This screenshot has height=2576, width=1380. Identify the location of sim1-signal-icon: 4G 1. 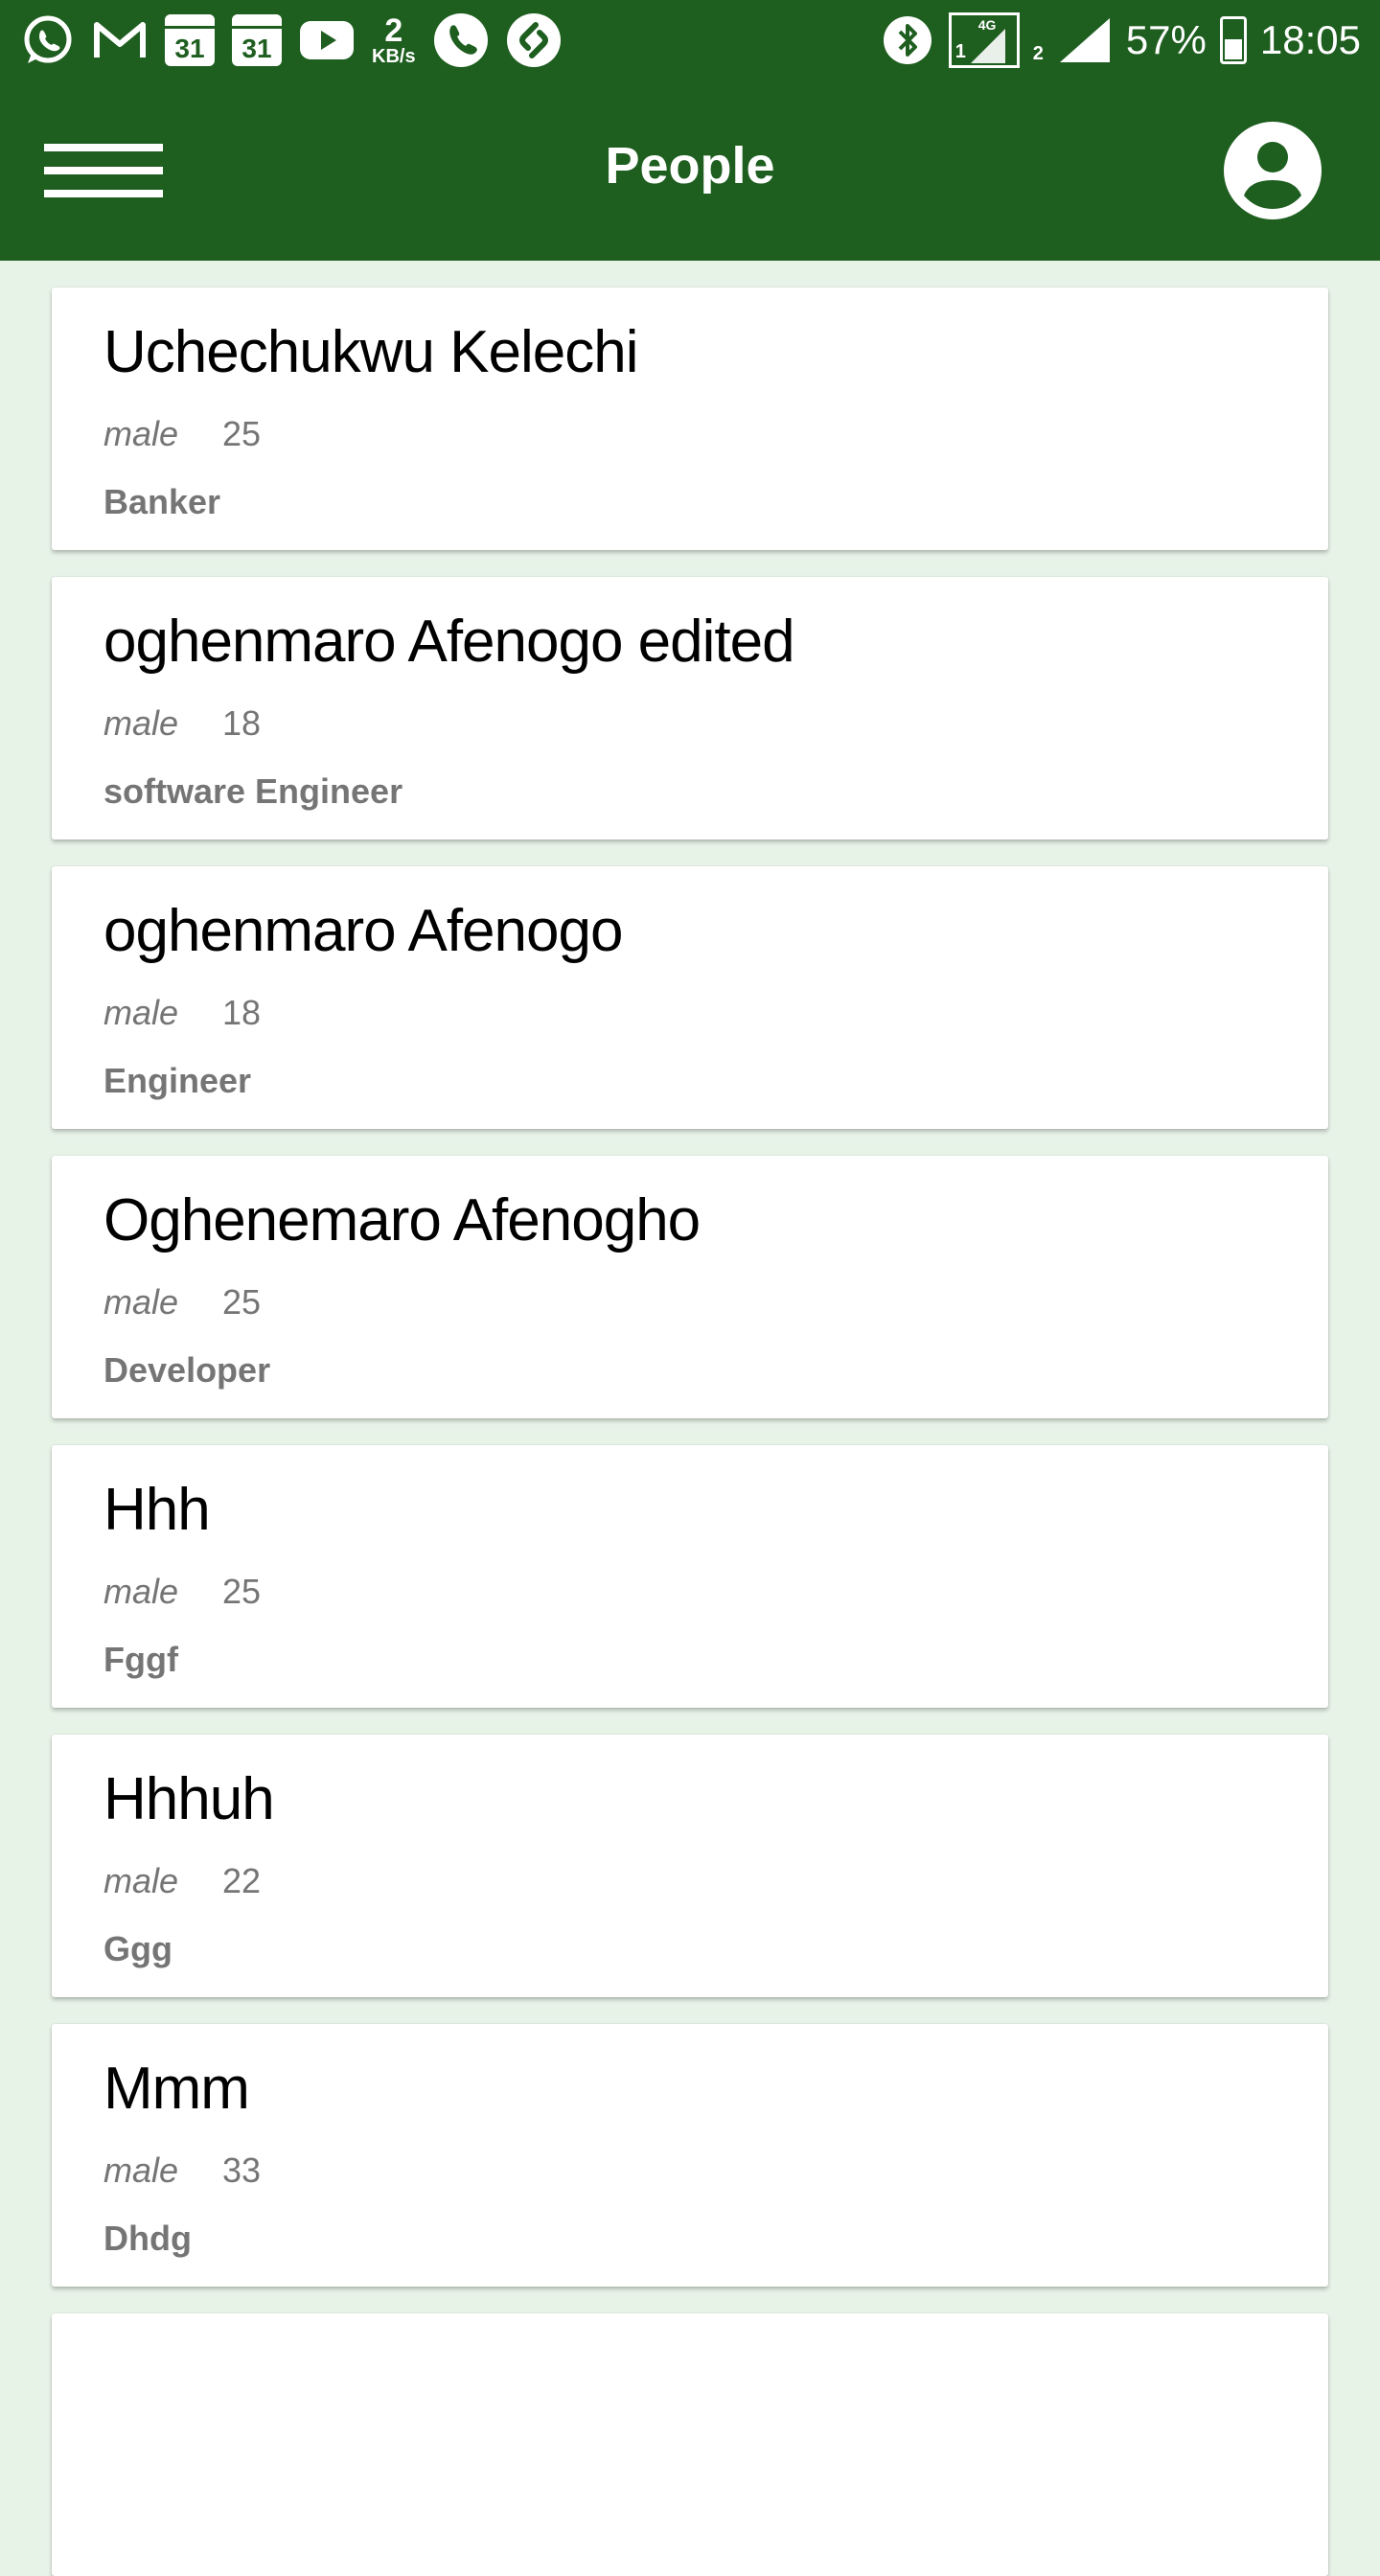
(984, 40).